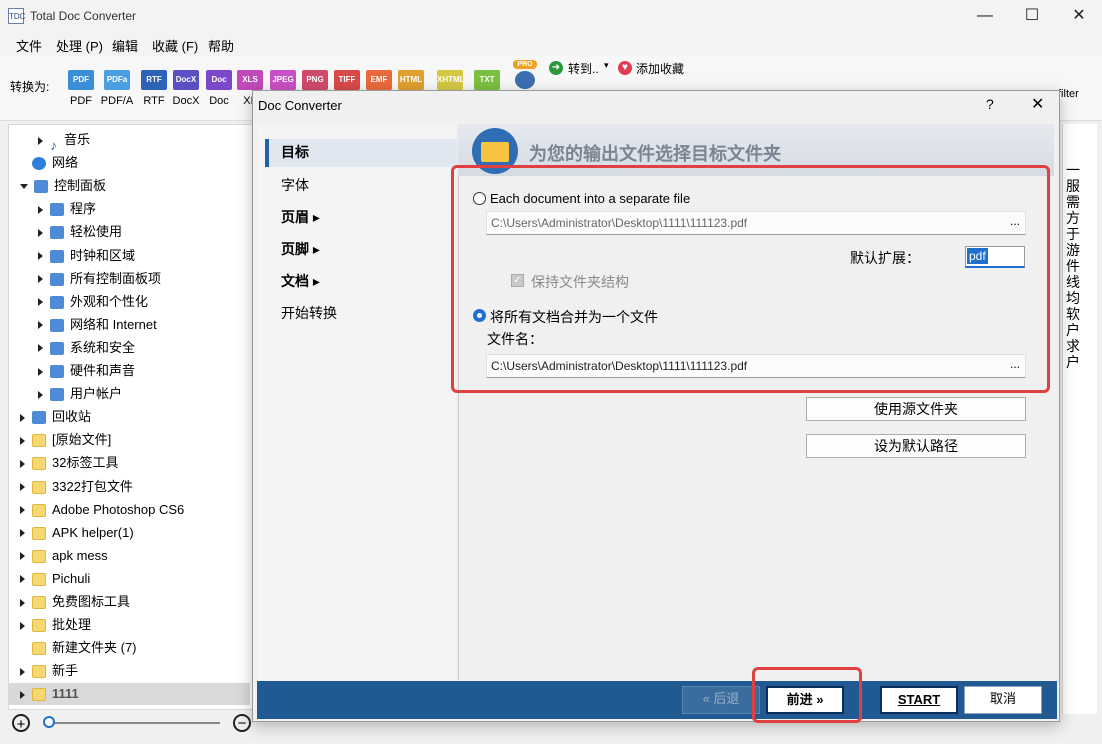 Image resolution: width=1102 pixels, height=744 pixels. I want to click on nav-item: 开始转换, so click(309, 313).